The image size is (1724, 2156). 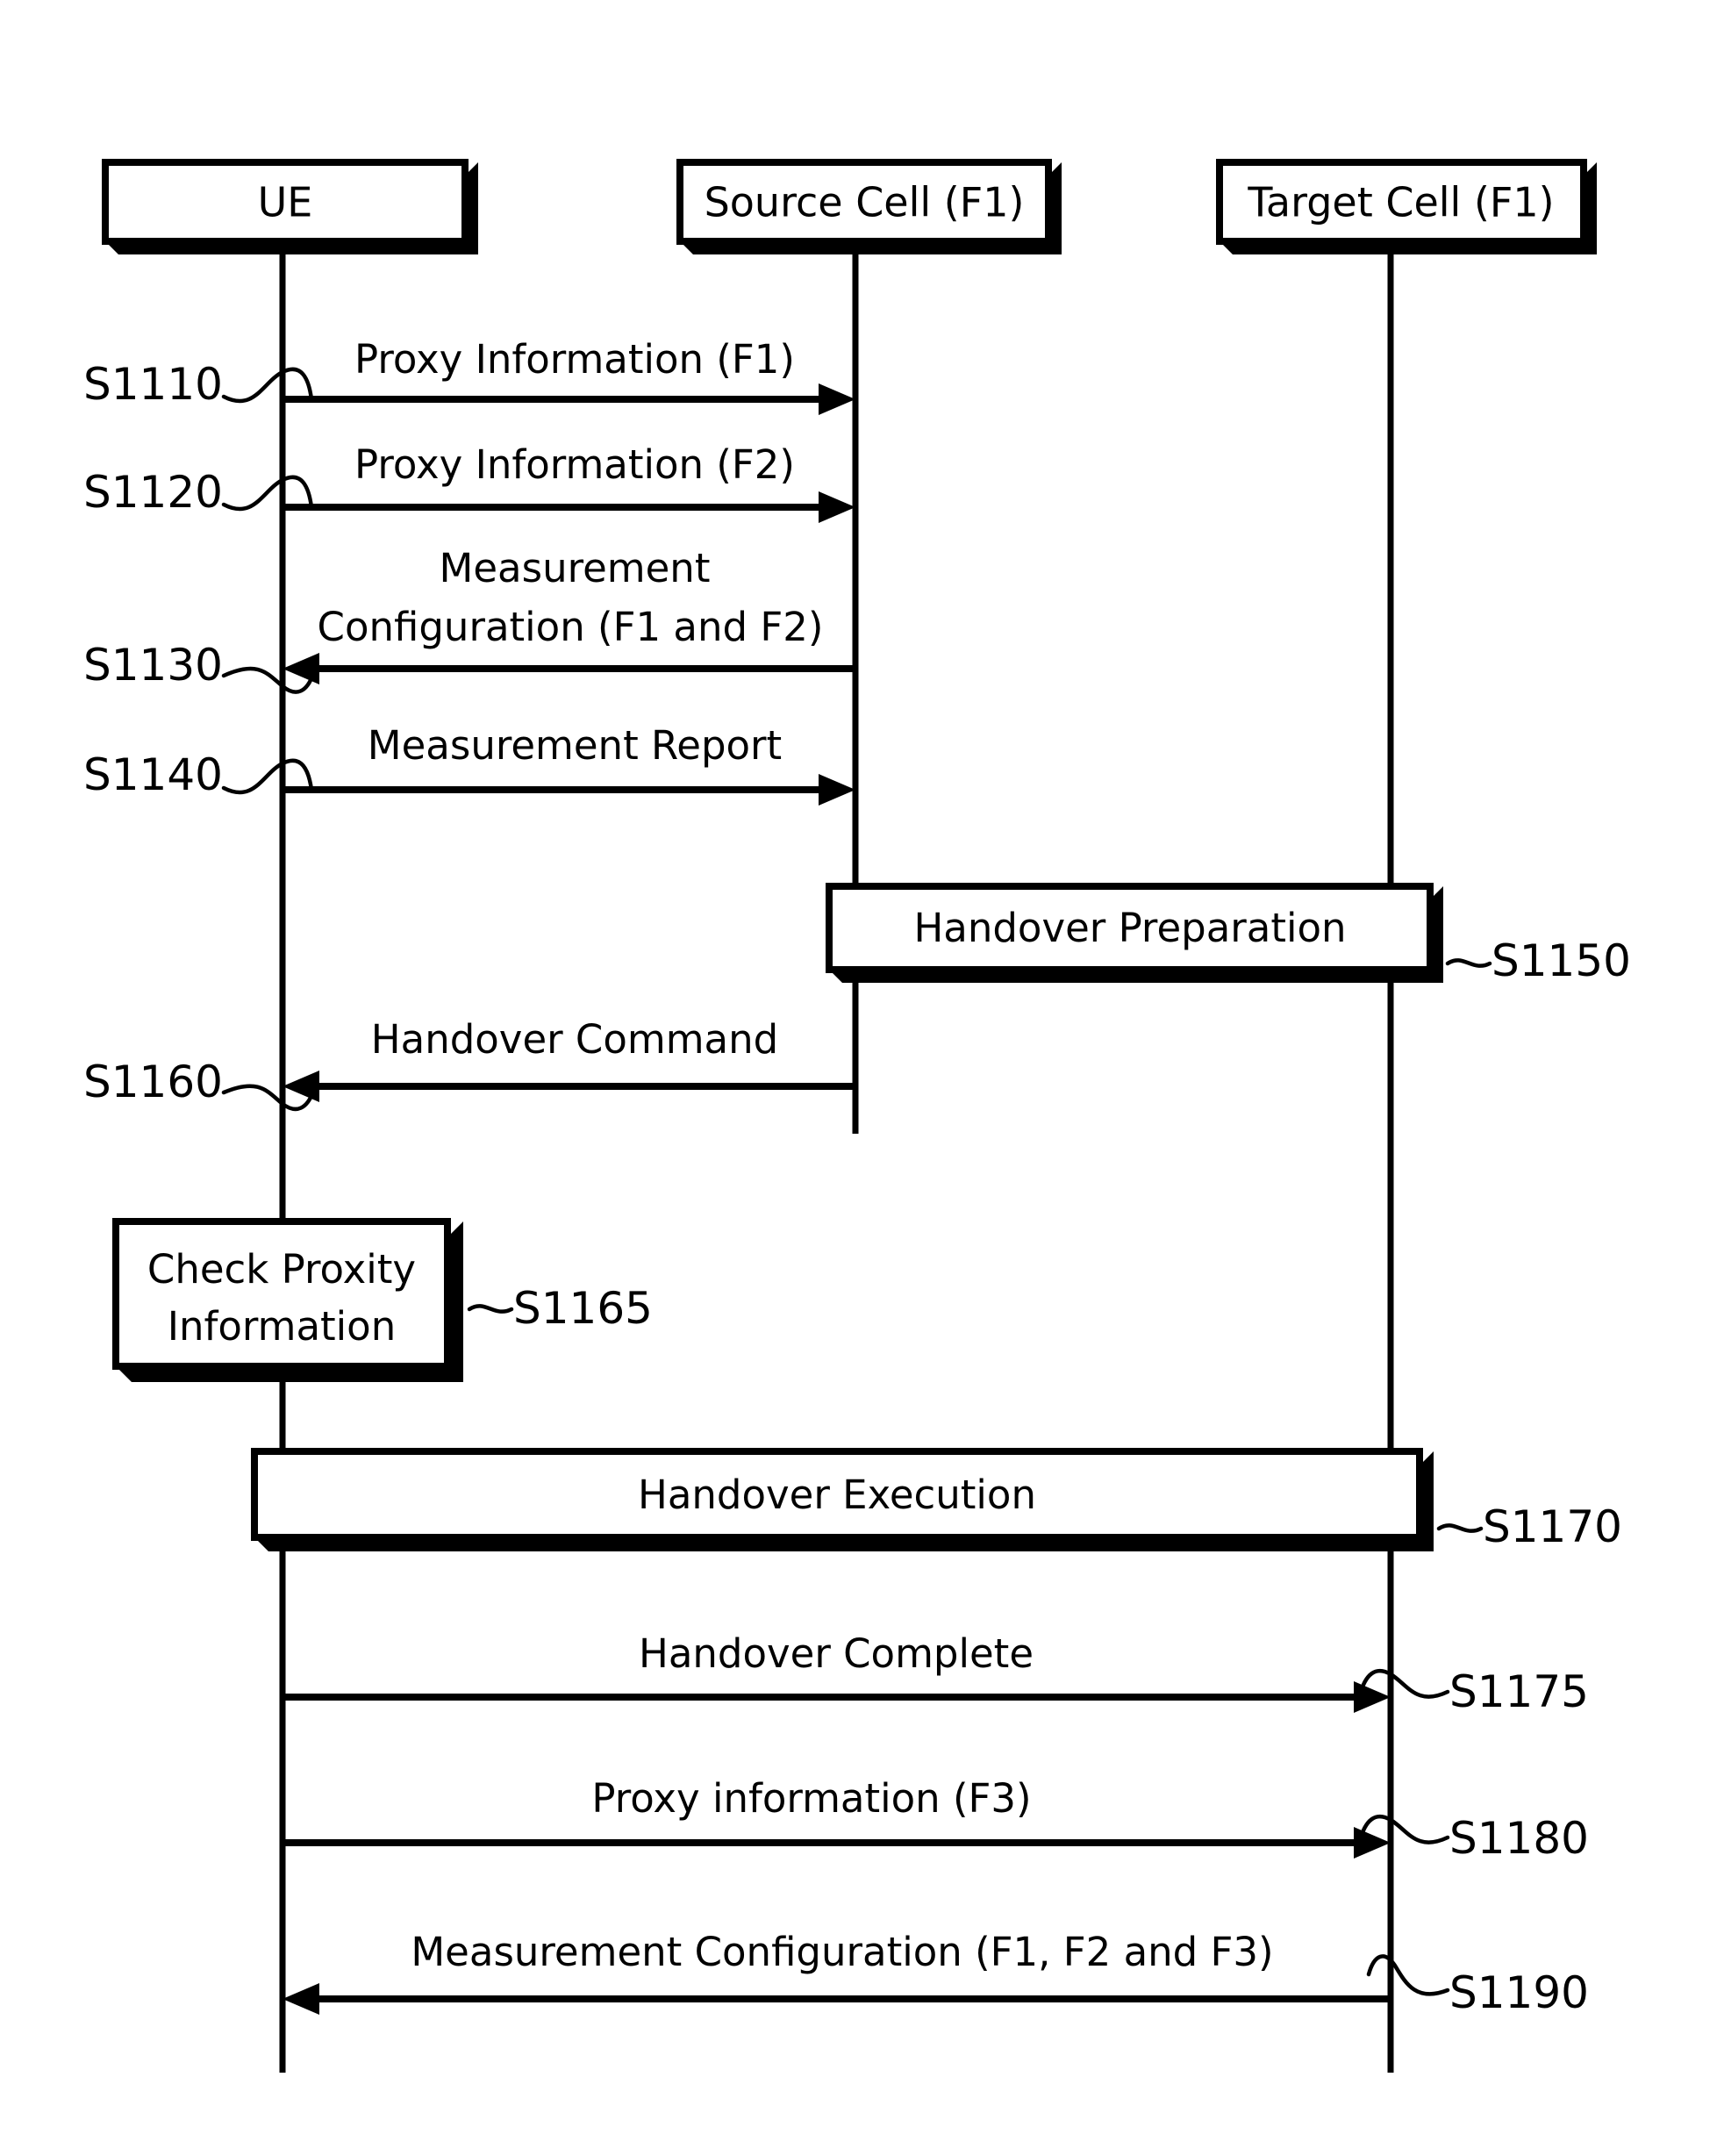 I want to click on step-label-s1140: S1140, so click(x=153, y=774).